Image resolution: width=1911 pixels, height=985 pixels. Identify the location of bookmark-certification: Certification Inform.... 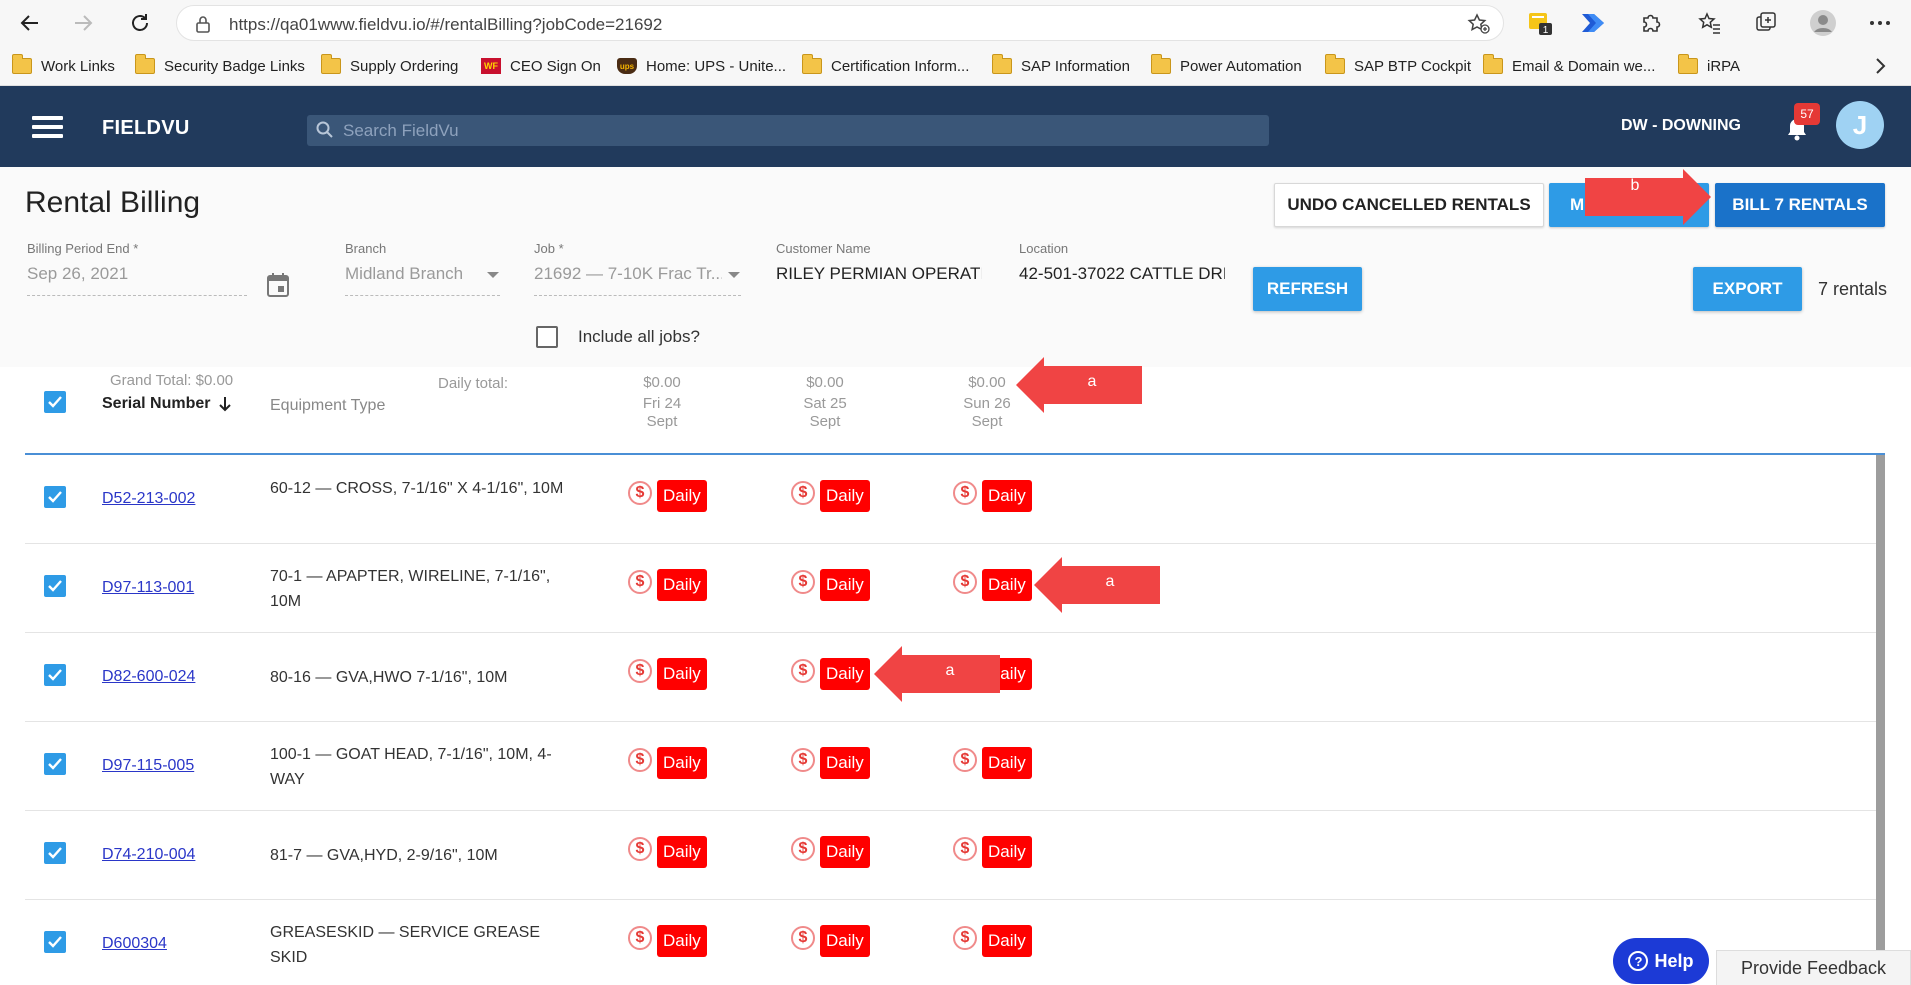
(885, 66).